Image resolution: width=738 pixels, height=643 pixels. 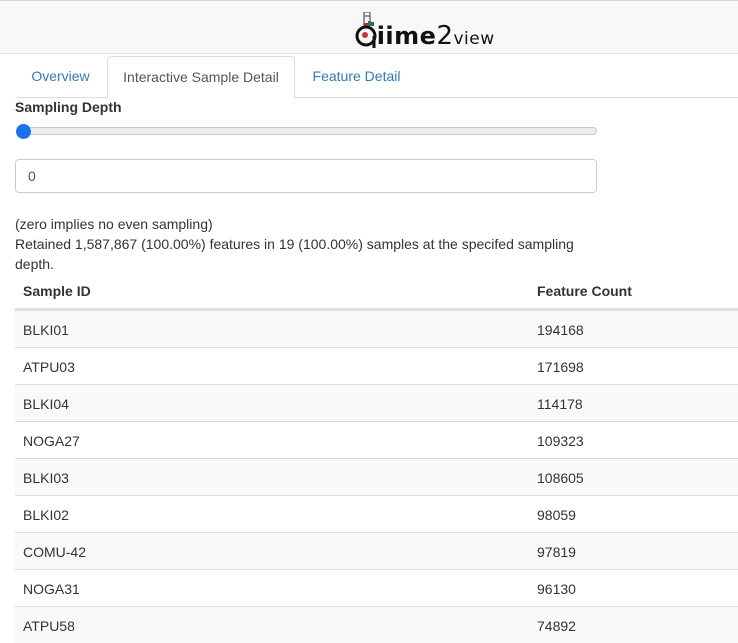 I want to click on table-row: BLKI03 108605, so click(x=376, y=476).